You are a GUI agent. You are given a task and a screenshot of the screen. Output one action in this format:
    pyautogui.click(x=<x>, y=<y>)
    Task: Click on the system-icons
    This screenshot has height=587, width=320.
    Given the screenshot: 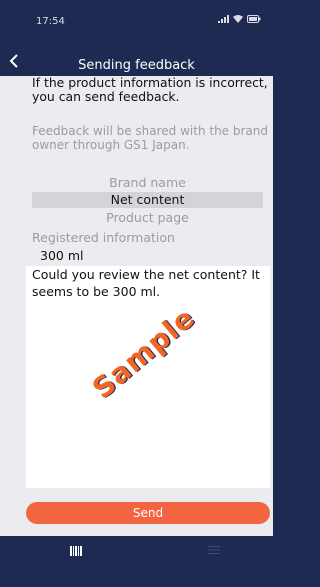 What is the action you would take?
    pyautogui.click(x=239, y=19)
    